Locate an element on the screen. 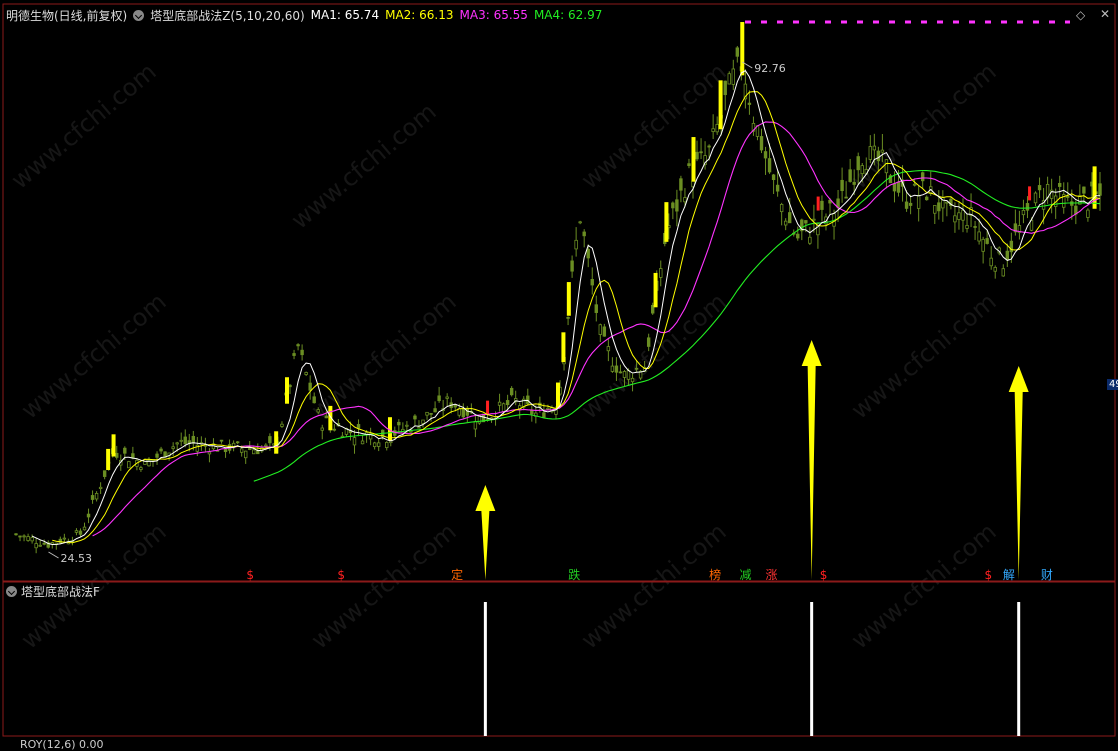  sub-indicator-toggle-icon is located at coordinates (11, 591).